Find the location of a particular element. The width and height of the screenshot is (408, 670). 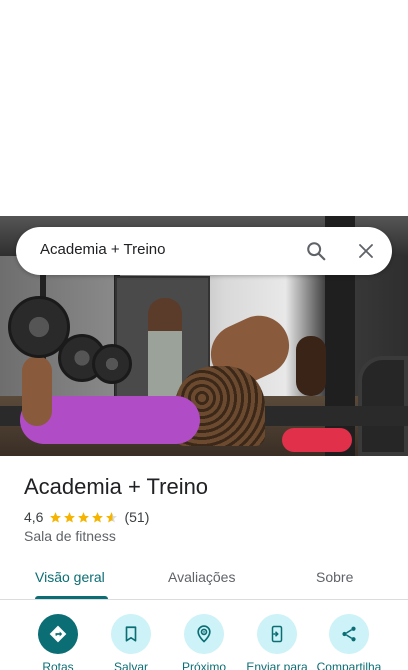

review-count: (51) is located at coordinates (137, 517).